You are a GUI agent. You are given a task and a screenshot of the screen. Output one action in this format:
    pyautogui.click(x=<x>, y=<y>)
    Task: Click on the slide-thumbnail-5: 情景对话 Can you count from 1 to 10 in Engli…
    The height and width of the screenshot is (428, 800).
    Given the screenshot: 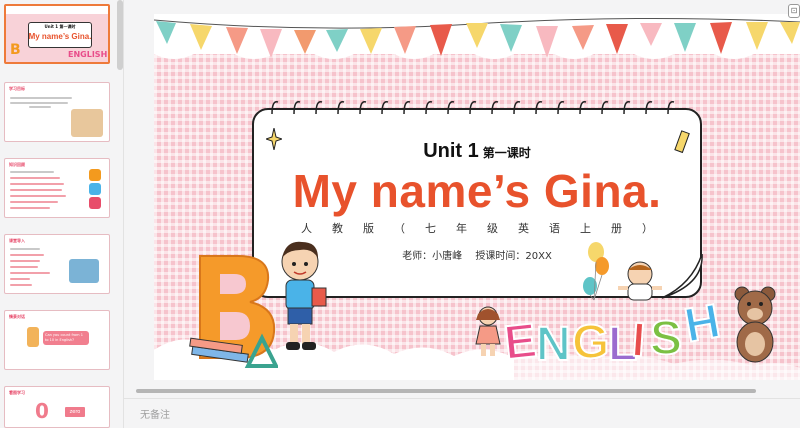 What is the action you would take?
    pyautogui.click(x=57, y=340)
    